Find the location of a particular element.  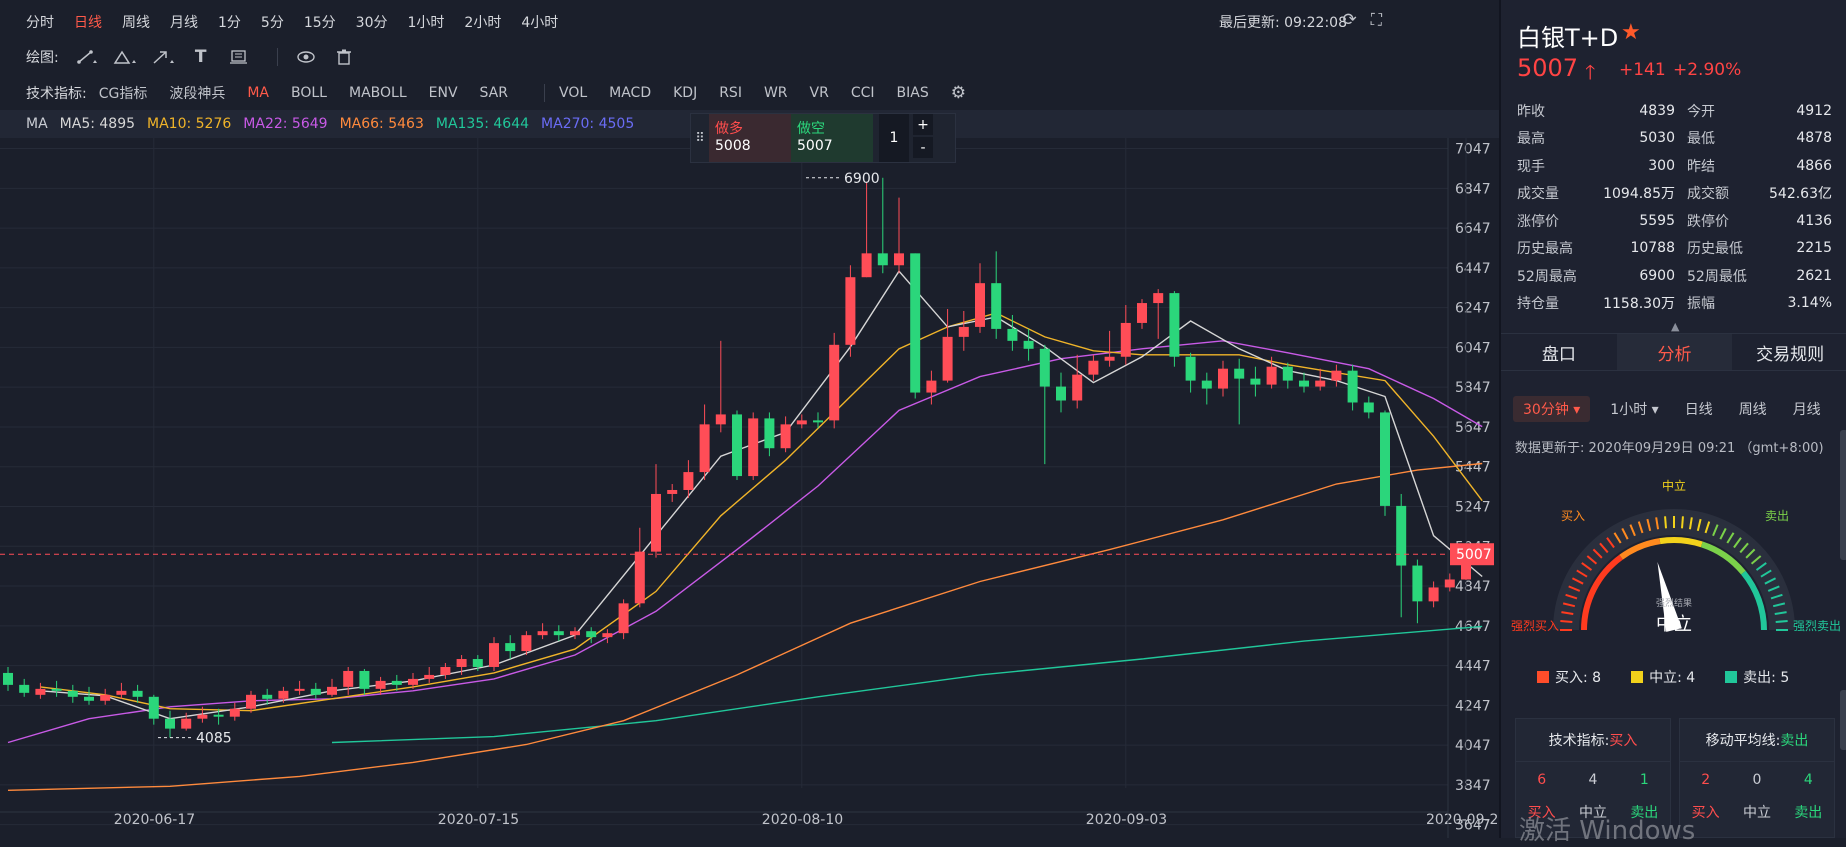

summary-col: 4 卖出 is located at coordinates (1808, 797).